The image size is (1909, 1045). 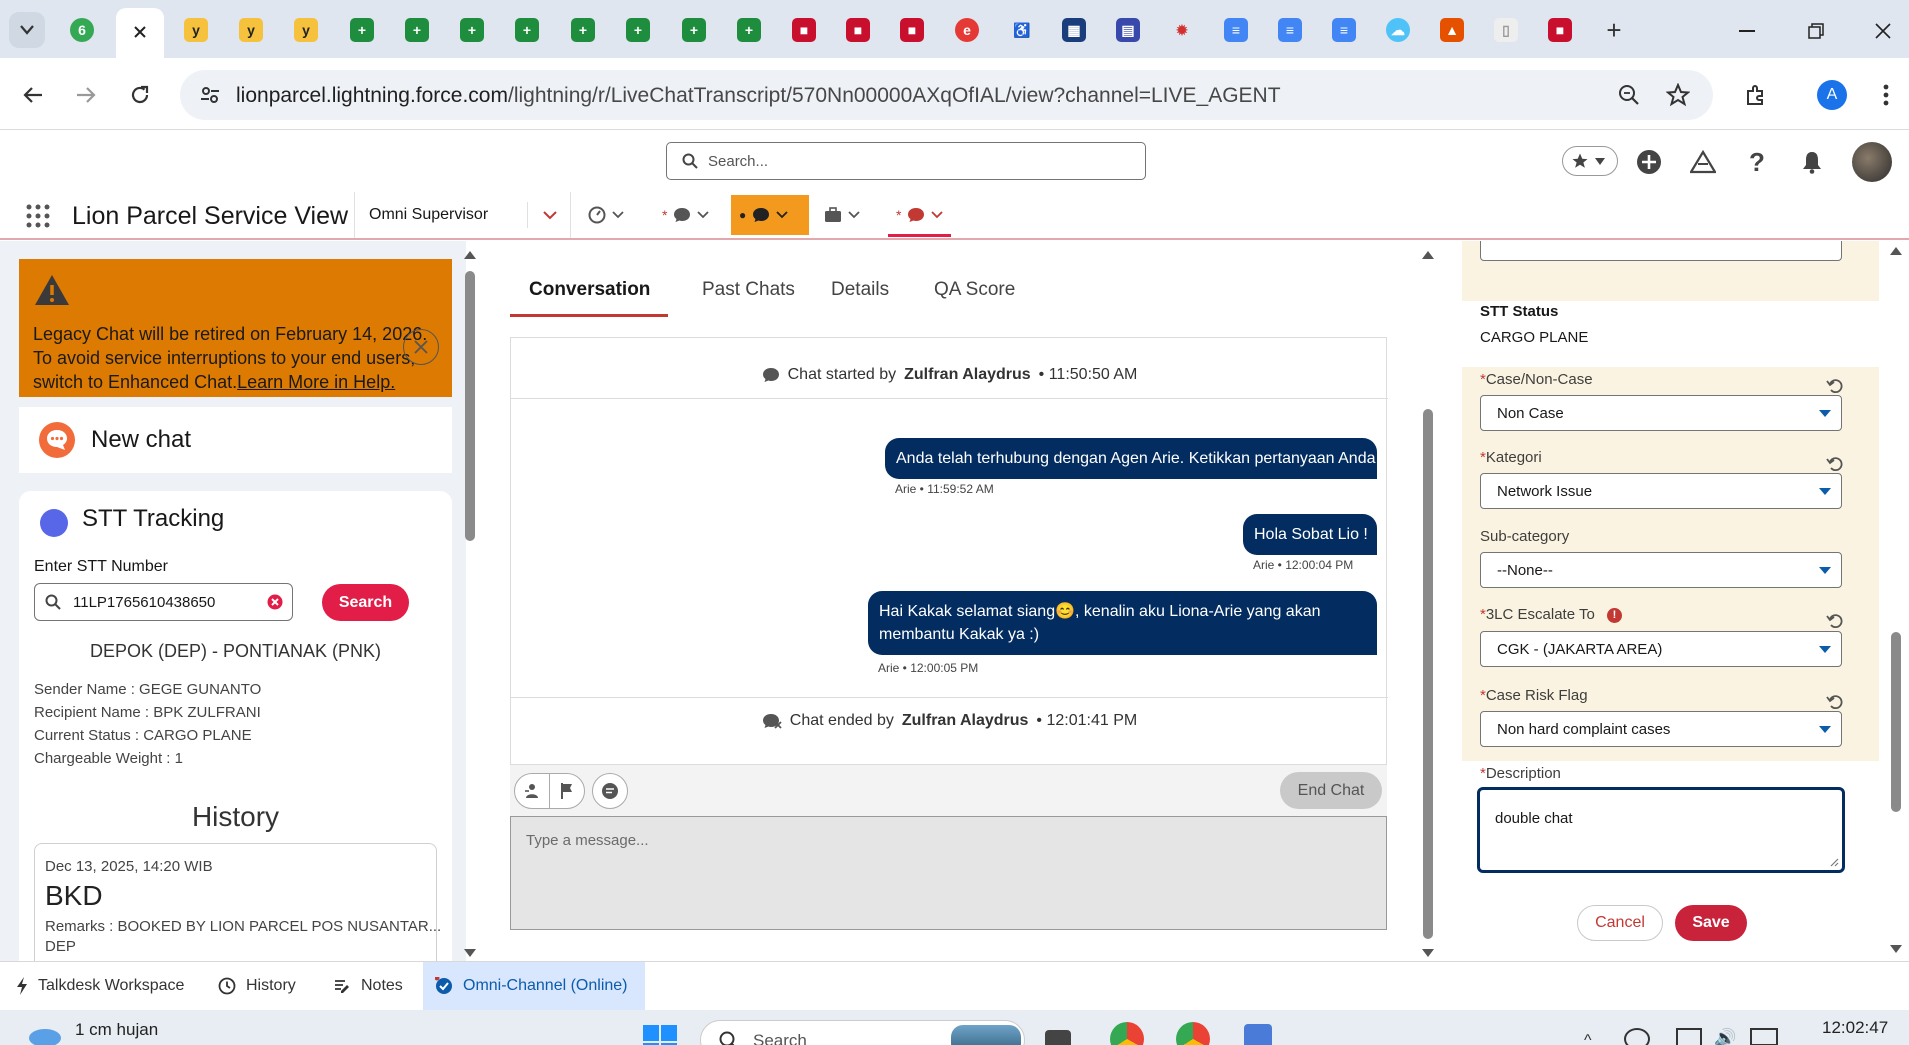 I want to click on restore-icon, so click(x=1816, y=31).